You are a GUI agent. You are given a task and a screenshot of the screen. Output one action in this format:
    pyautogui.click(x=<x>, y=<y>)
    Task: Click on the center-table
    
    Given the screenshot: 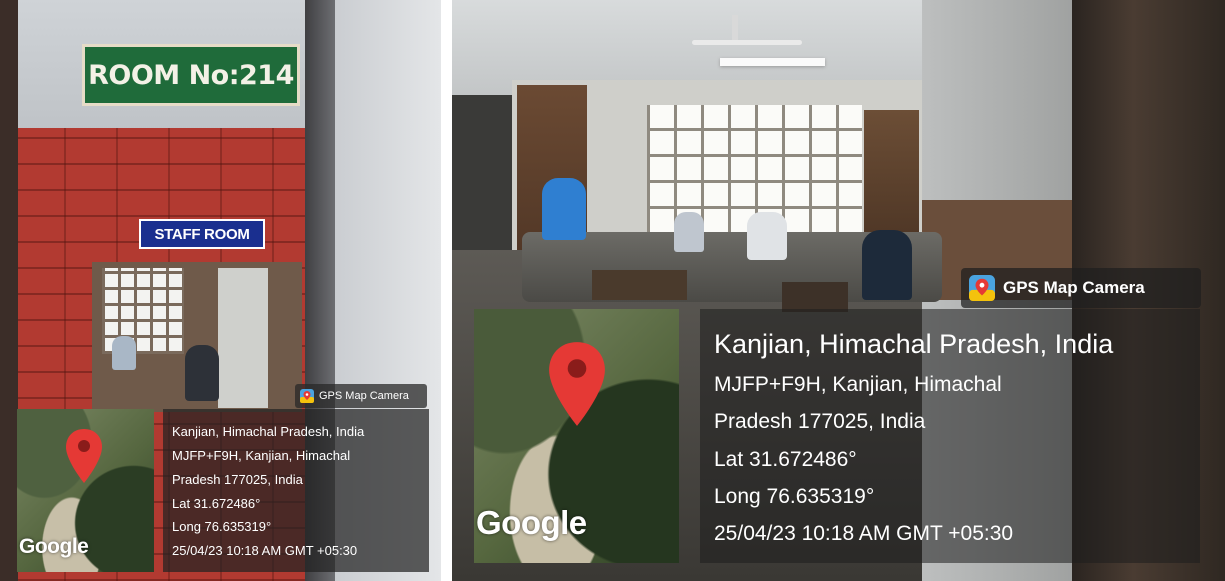 What is the action you would take?
    pyautogui.click(x=639, y=285)
    